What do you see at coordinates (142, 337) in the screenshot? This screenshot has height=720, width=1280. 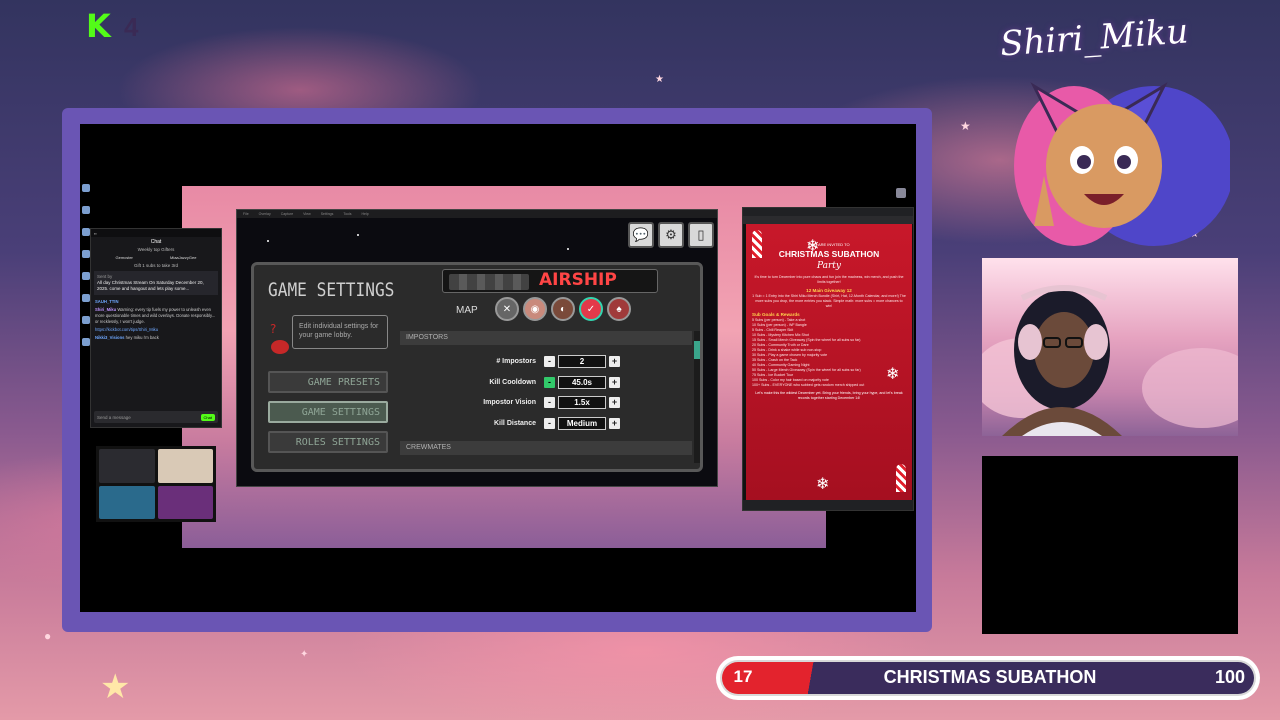 I see `chat-text: hey miku i'm back` at bounding box center [142, 337].